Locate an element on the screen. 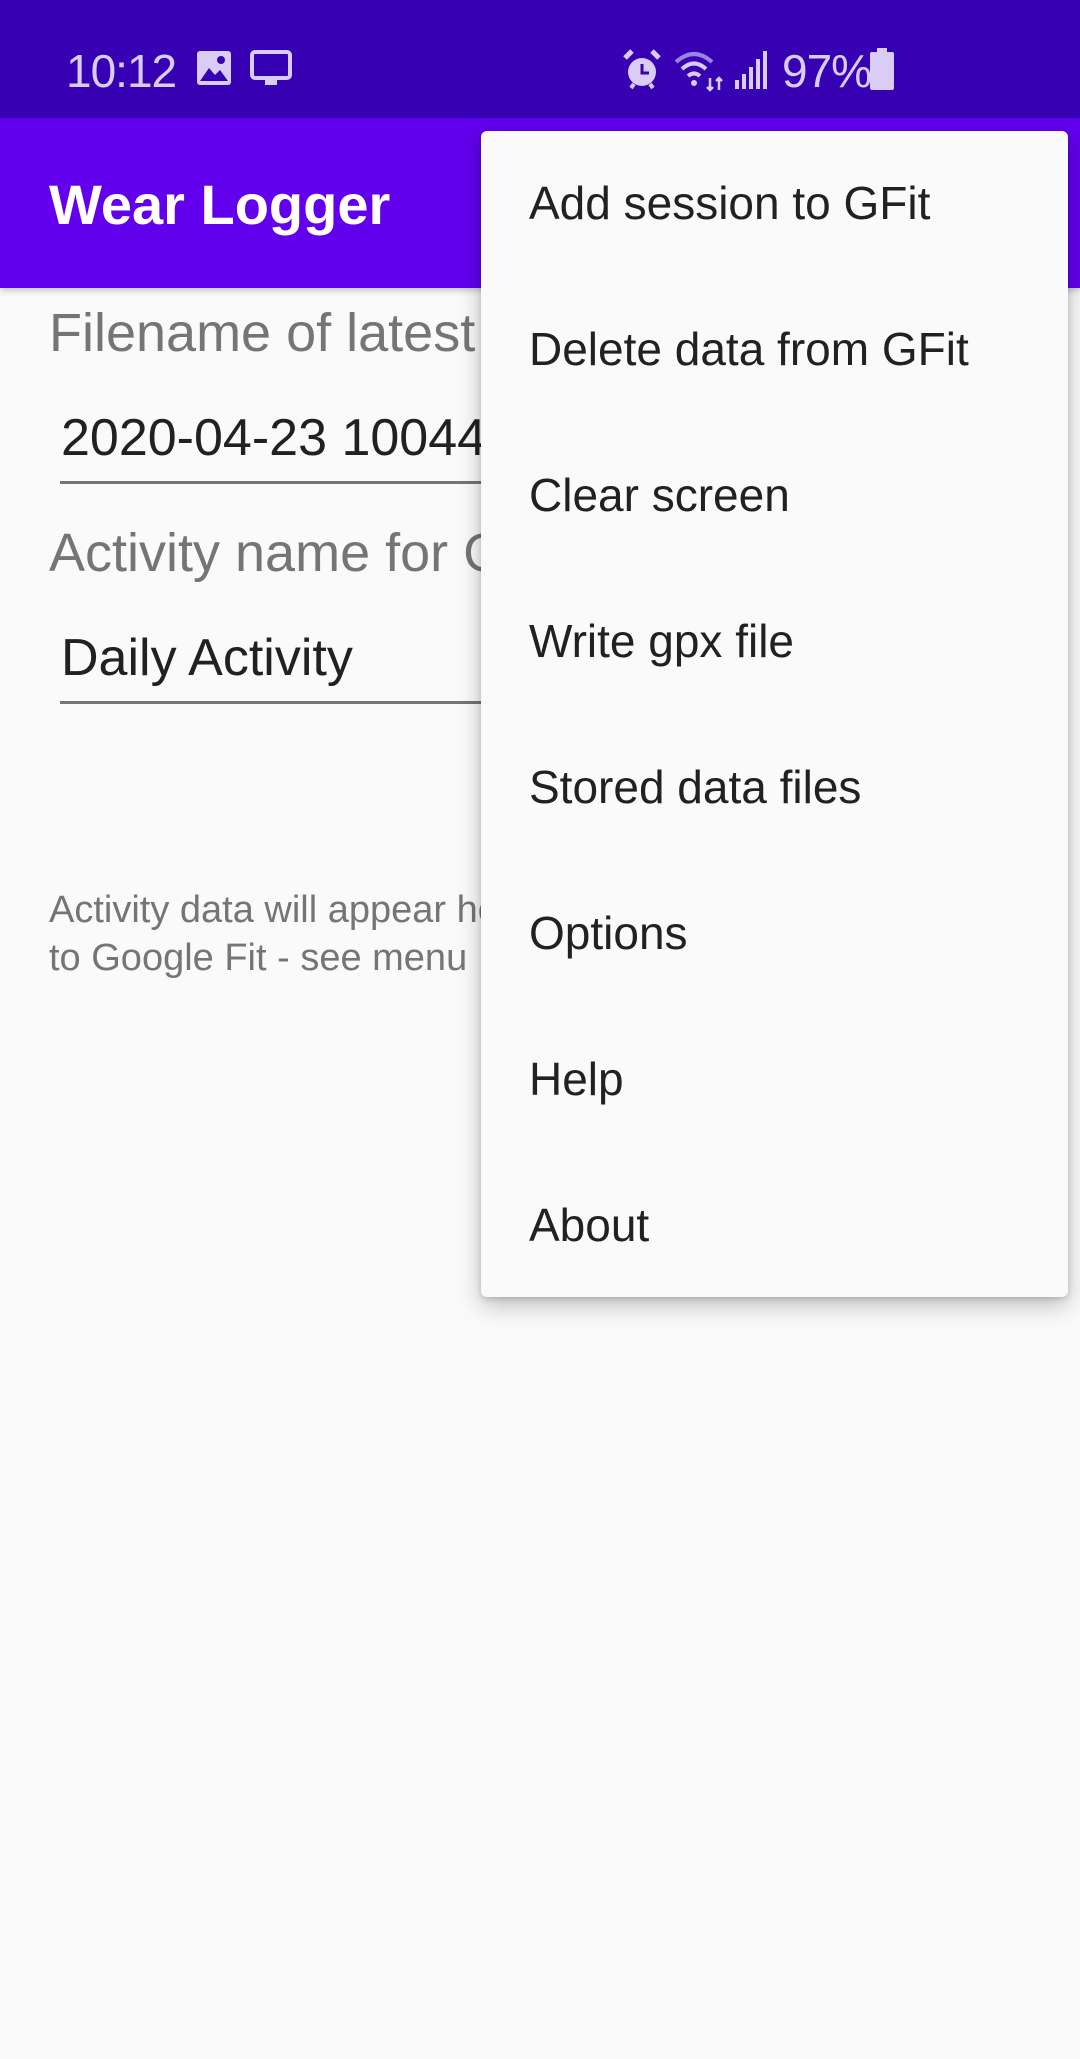  gallery-icon is located at coordinates (214, 70).